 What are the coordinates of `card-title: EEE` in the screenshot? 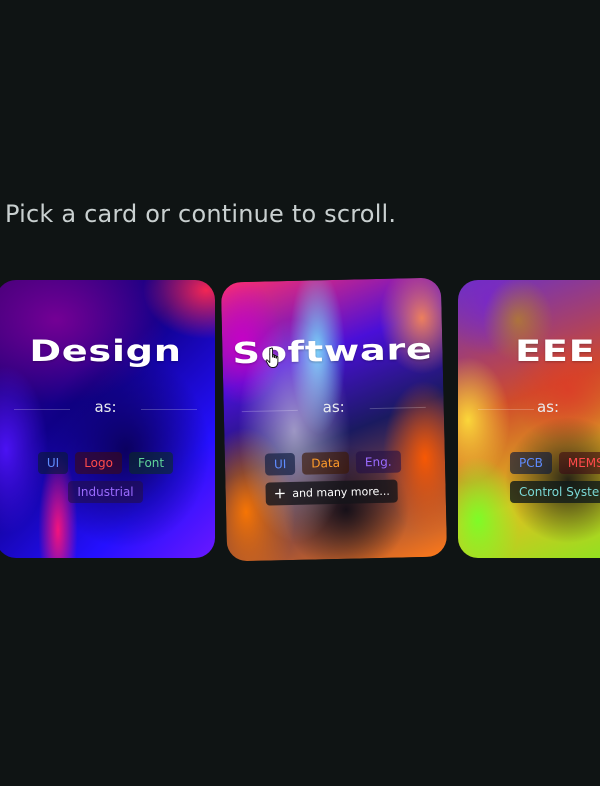 It's located at (555, 351).